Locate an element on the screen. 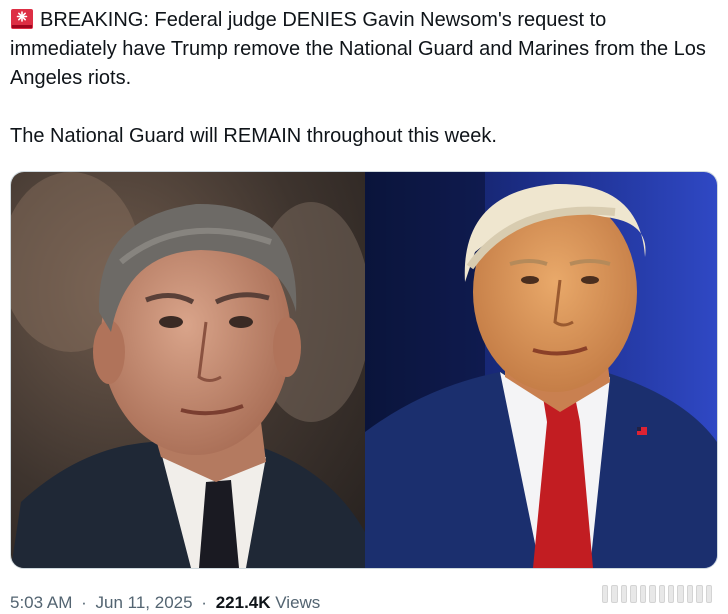  tweet-time: 5:03 AM is located at coordinates (41, 602).